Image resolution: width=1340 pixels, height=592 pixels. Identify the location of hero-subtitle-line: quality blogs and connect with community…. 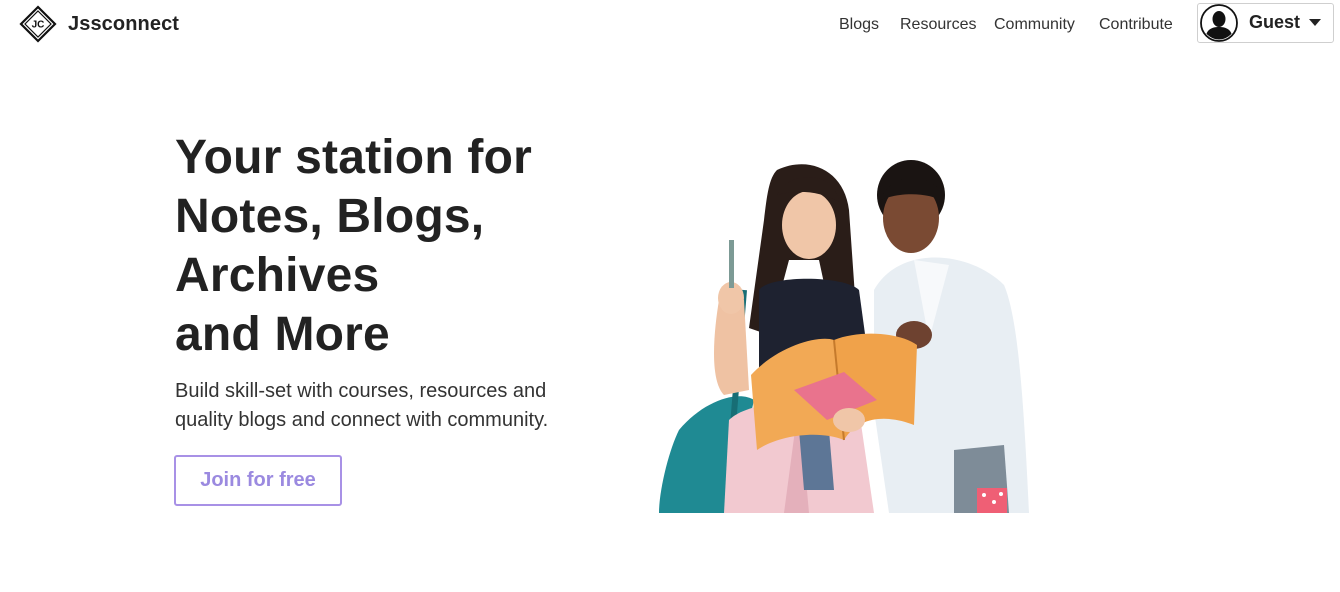
(362, 420).